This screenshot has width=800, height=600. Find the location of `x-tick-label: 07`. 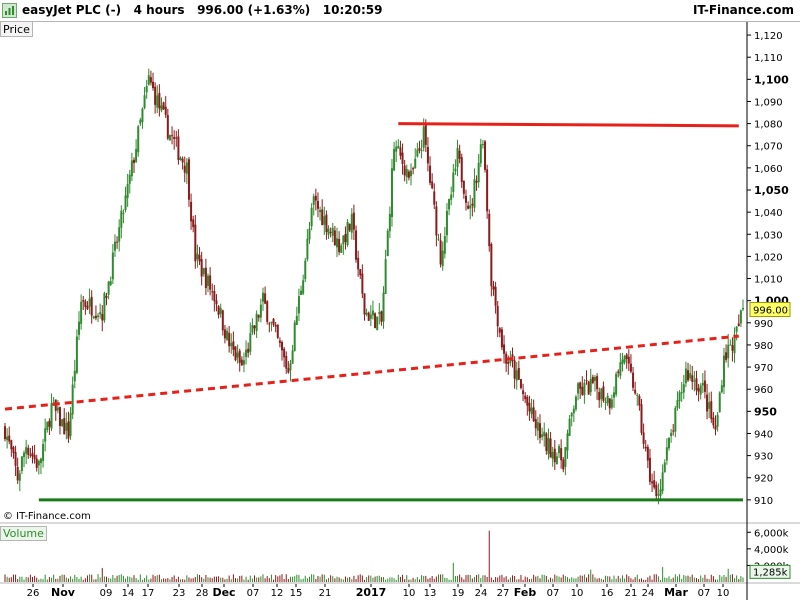

x-tick-label: 07 is located at coordinates (253, 593).